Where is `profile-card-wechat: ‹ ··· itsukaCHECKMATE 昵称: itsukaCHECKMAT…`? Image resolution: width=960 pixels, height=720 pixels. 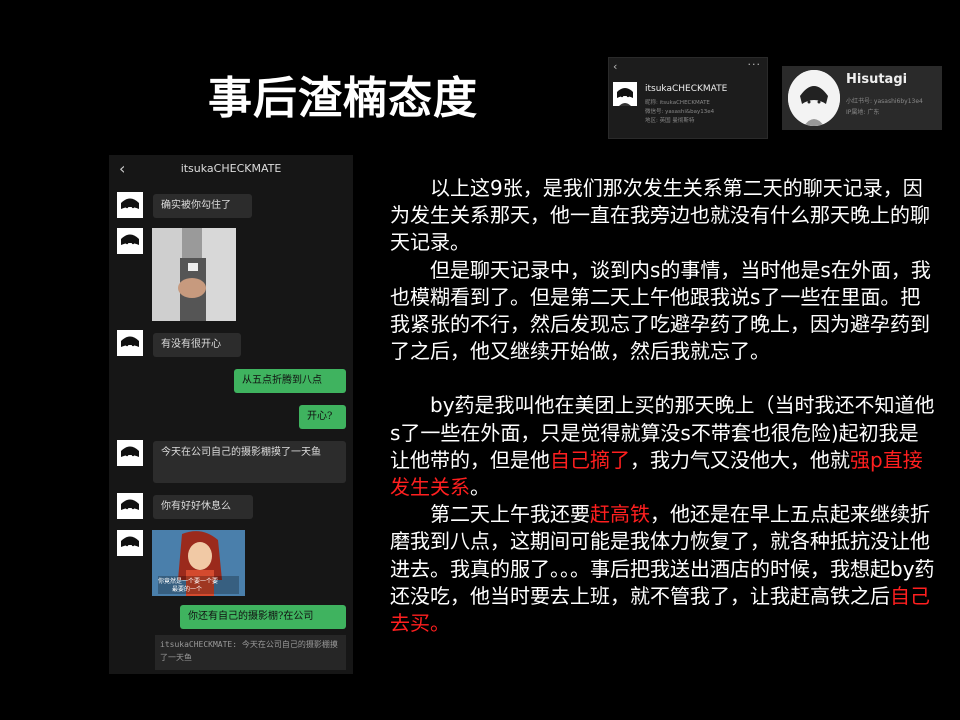
profile-card-wechat: ‹ ··· itsukaCHECKMATE 昵称: itsukaCHECKMAT… is located at coordinates (688, 98).